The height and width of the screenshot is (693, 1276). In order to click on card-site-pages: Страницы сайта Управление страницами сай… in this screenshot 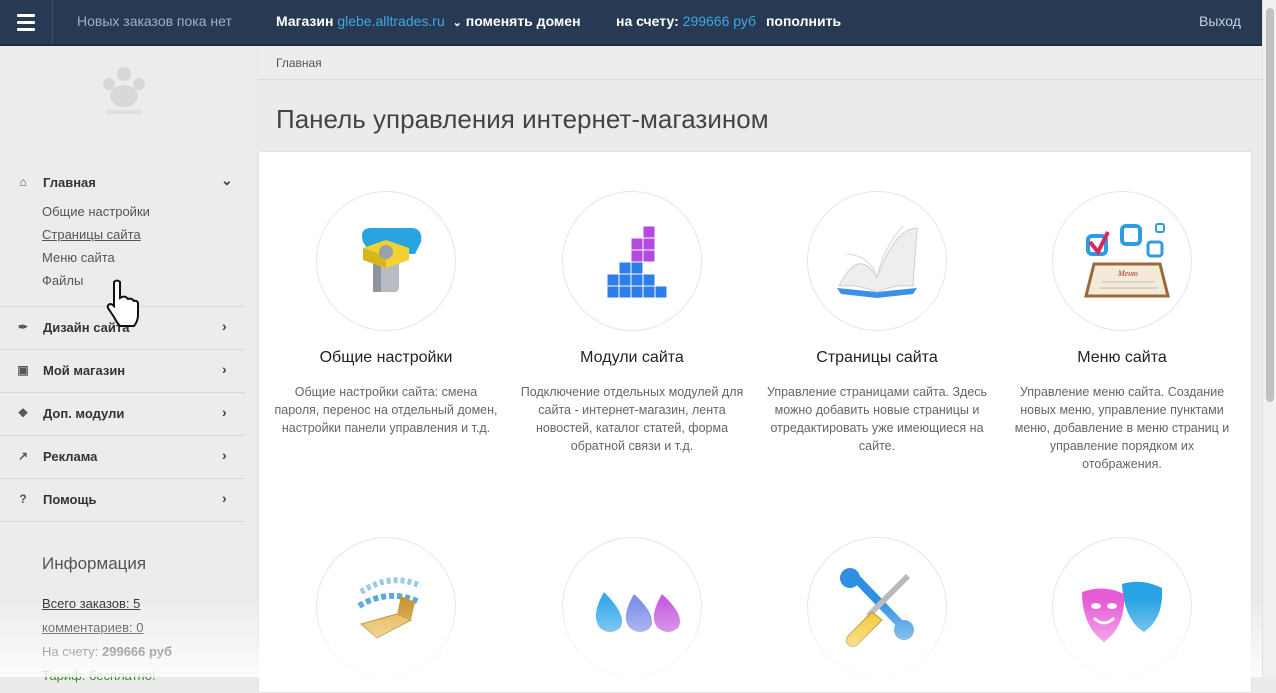, I will do `click(877, 323)`.